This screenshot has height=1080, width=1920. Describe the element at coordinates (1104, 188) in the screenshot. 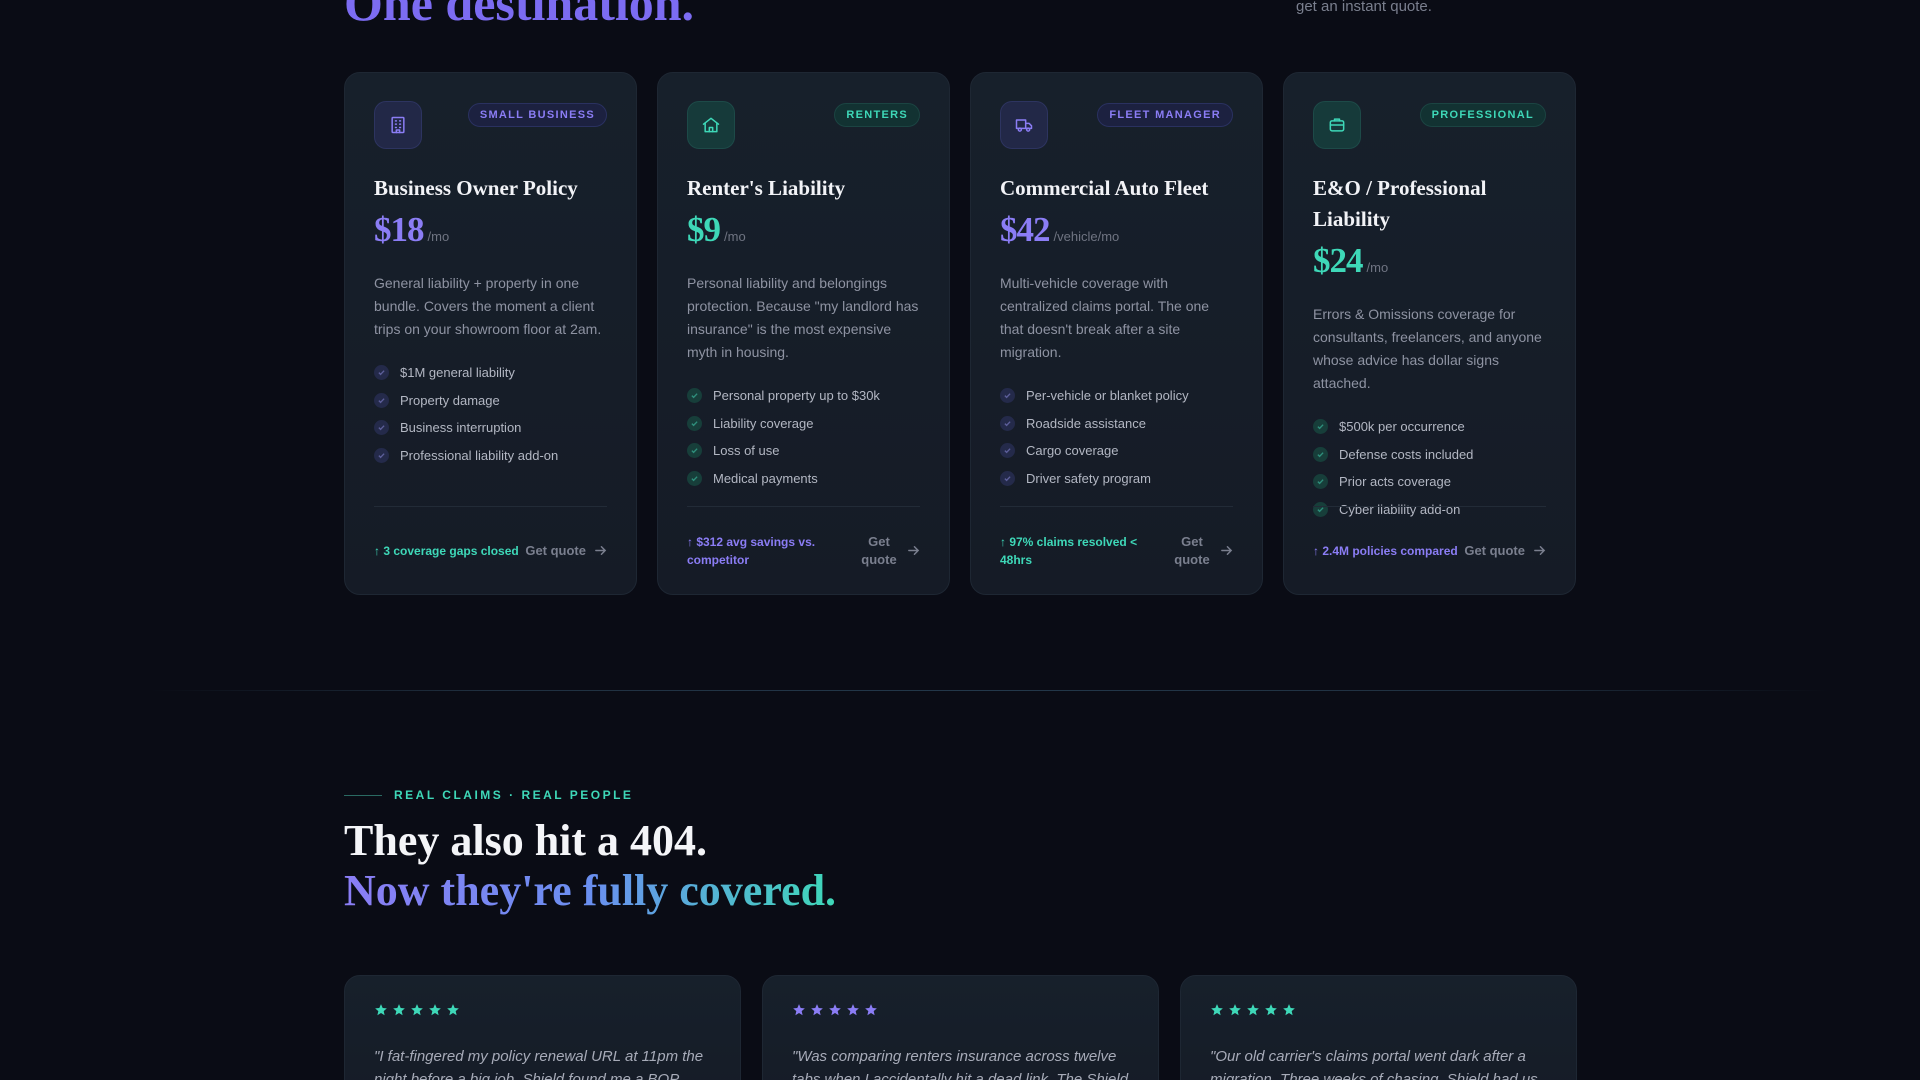

I see `card-title: Commercial Auto Fleet` at that location.